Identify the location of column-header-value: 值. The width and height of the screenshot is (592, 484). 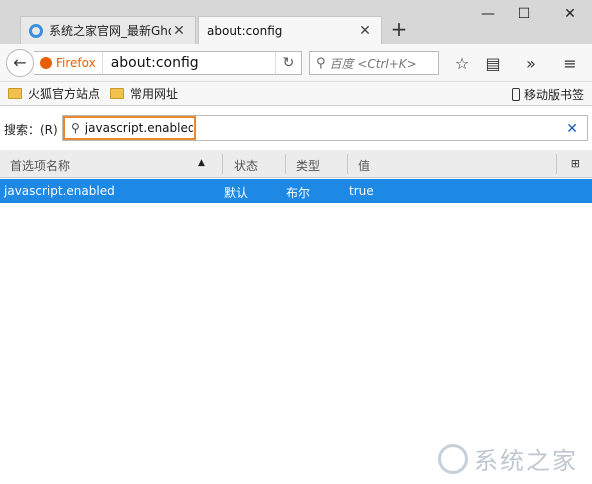
(364, 165).